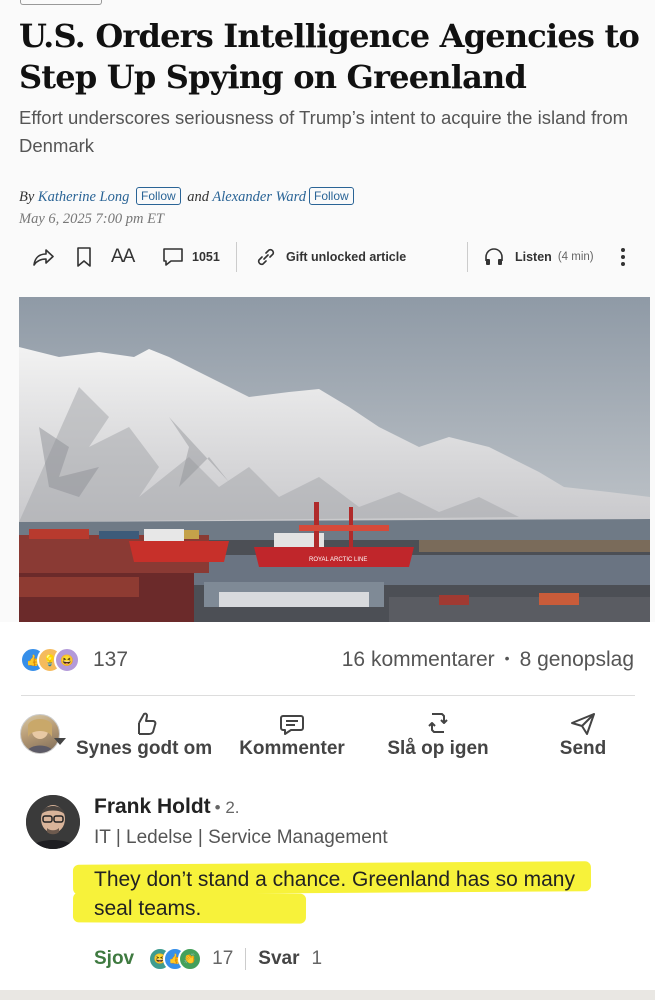  Describe the element at coordinates (438, 723) in the screenshot. I see `repost-icon` at that location.